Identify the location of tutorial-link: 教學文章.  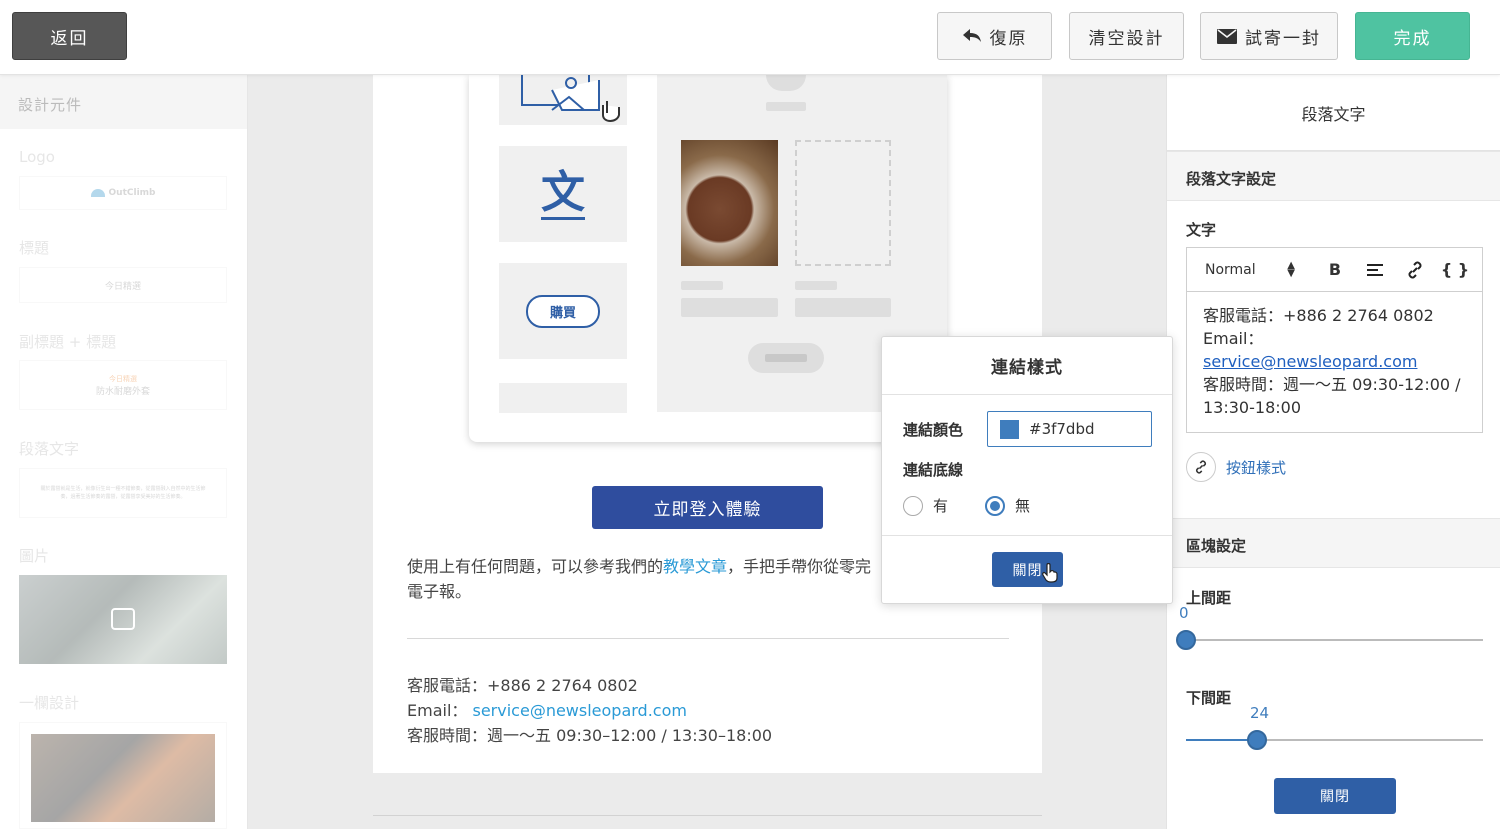
(695, 566).